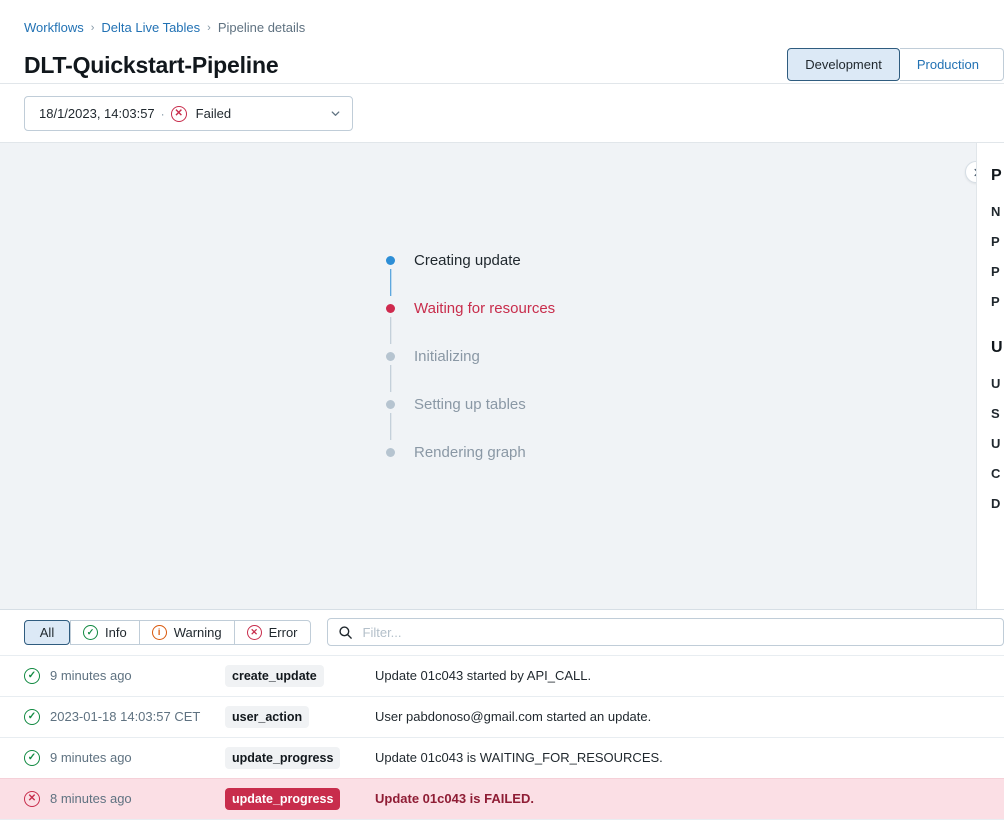 The image size is (1004, 820). Describe the element at coordinates (996, 211) in the screenshot. I see `side-panel-detail-row: N` at that location.